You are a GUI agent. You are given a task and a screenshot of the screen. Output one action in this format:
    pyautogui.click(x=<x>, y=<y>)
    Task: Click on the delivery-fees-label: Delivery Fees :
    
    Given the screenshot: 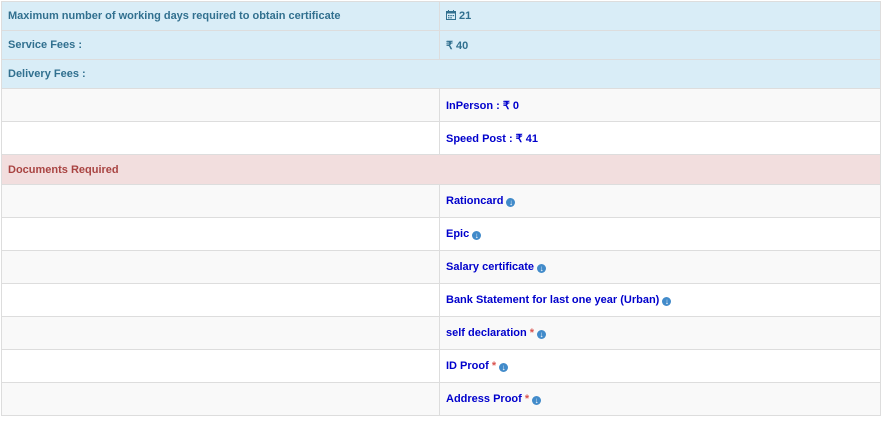 What is the action you would take?
    pyautogui.click(x=441, y=74)
    